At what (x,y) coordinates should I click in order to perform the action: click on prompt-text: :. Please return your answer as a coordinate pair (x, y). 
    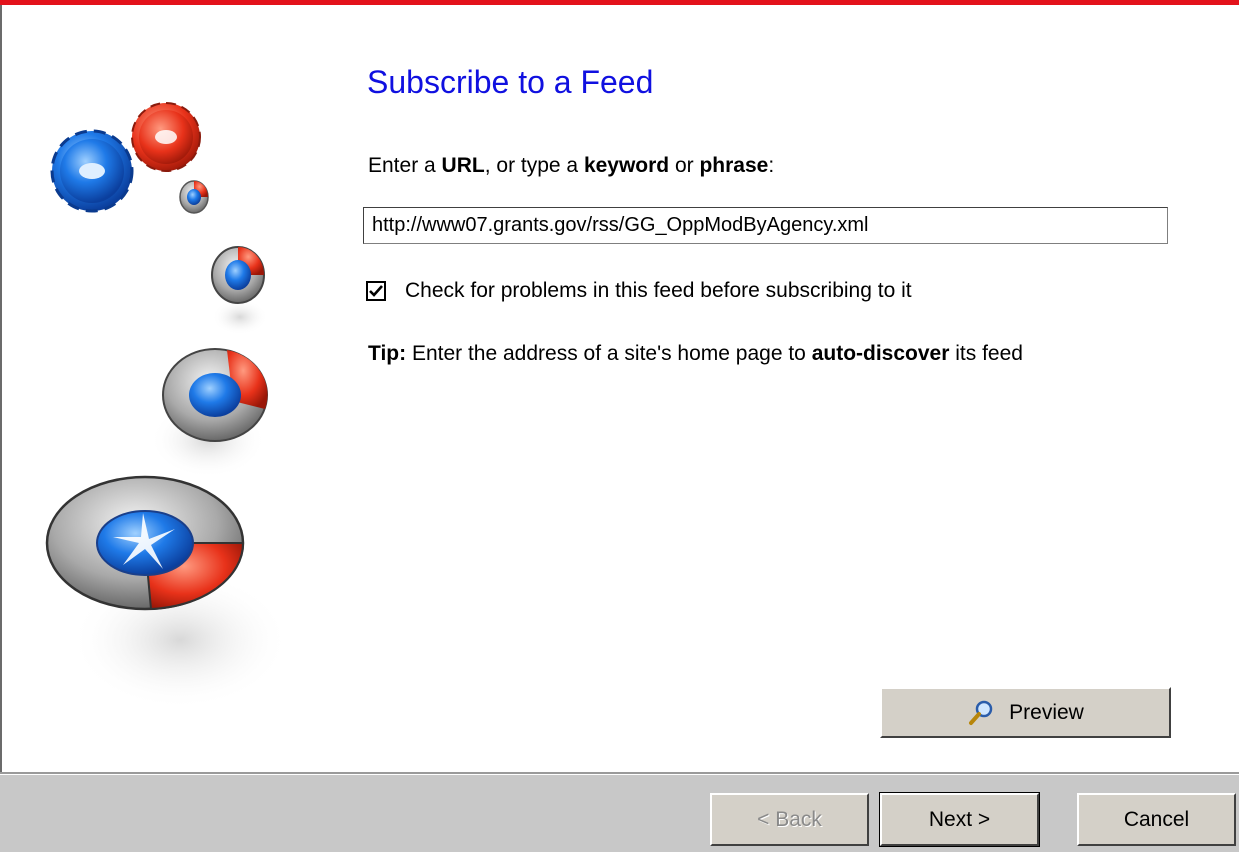
    Looking at the image, I should click on (771, 165).